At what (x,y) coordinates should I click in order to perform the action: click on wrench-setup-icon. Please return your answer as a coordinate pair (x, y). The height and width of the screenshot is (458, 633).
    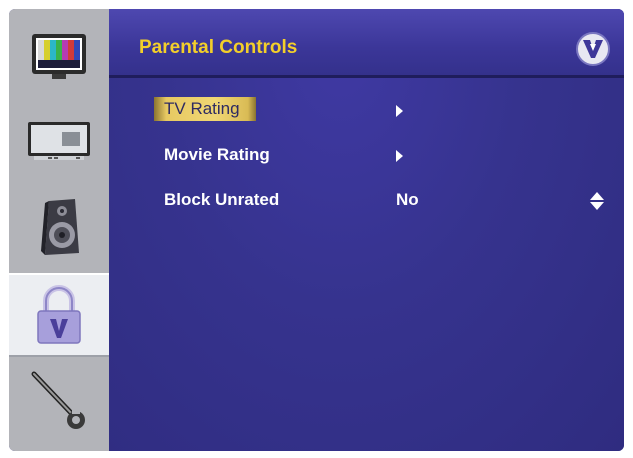
    Looking at the image, I should click on (58, 400).